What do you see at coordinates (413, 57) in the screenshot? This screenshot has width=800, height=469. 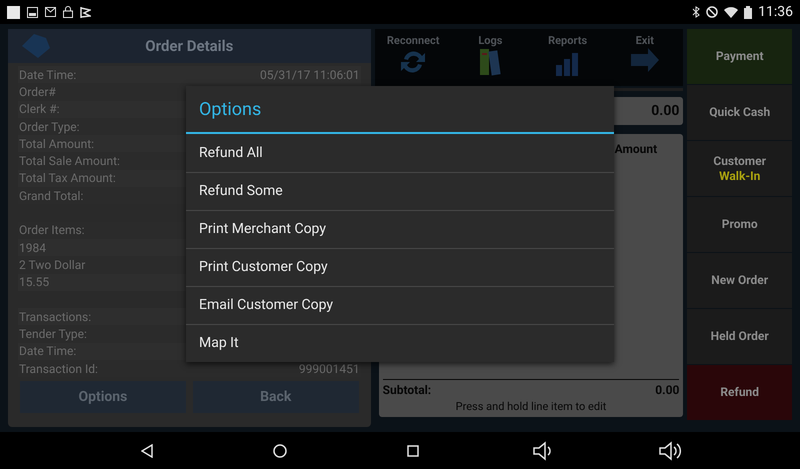 I see `toolbar-button: Reconnect` at bounding box center [413, 57].